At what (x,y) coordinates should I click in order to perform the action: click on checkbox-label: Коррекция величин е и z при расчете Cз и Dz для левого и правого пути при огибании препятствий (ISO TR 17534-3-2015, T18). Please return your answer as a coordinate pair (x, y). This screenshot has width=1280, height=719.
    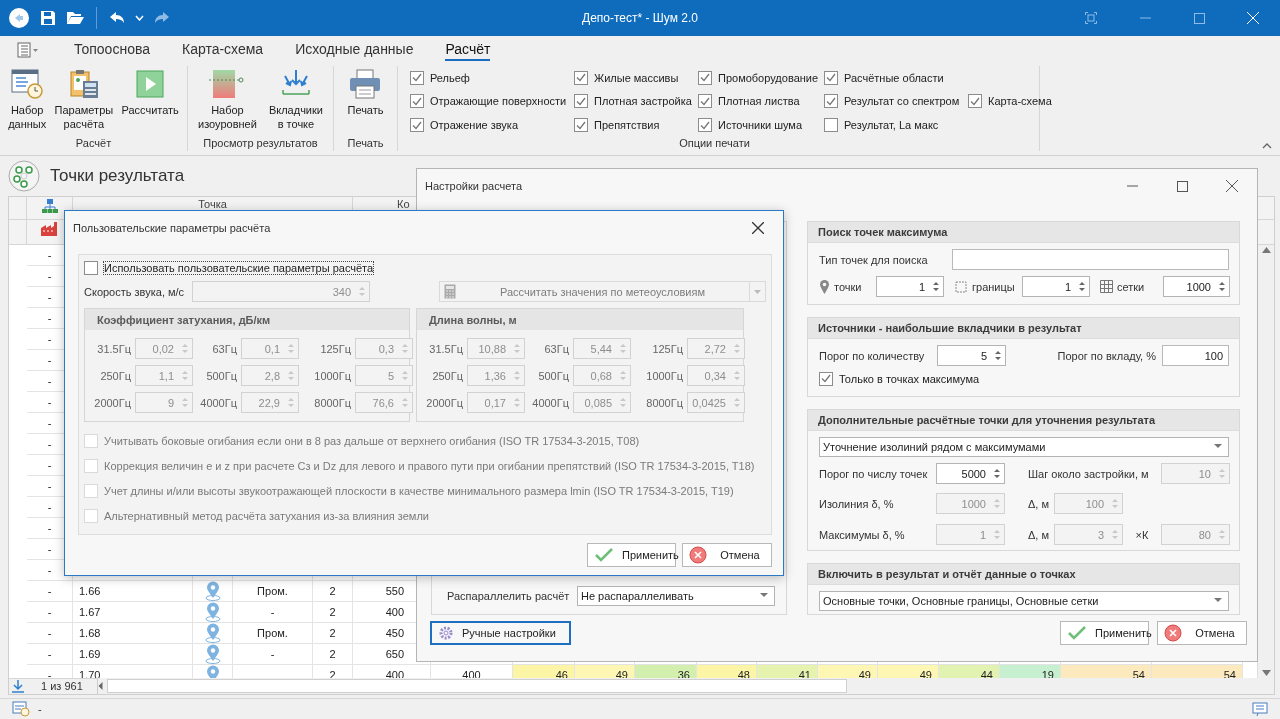
    Looking at the image, I should click on (429, 466).